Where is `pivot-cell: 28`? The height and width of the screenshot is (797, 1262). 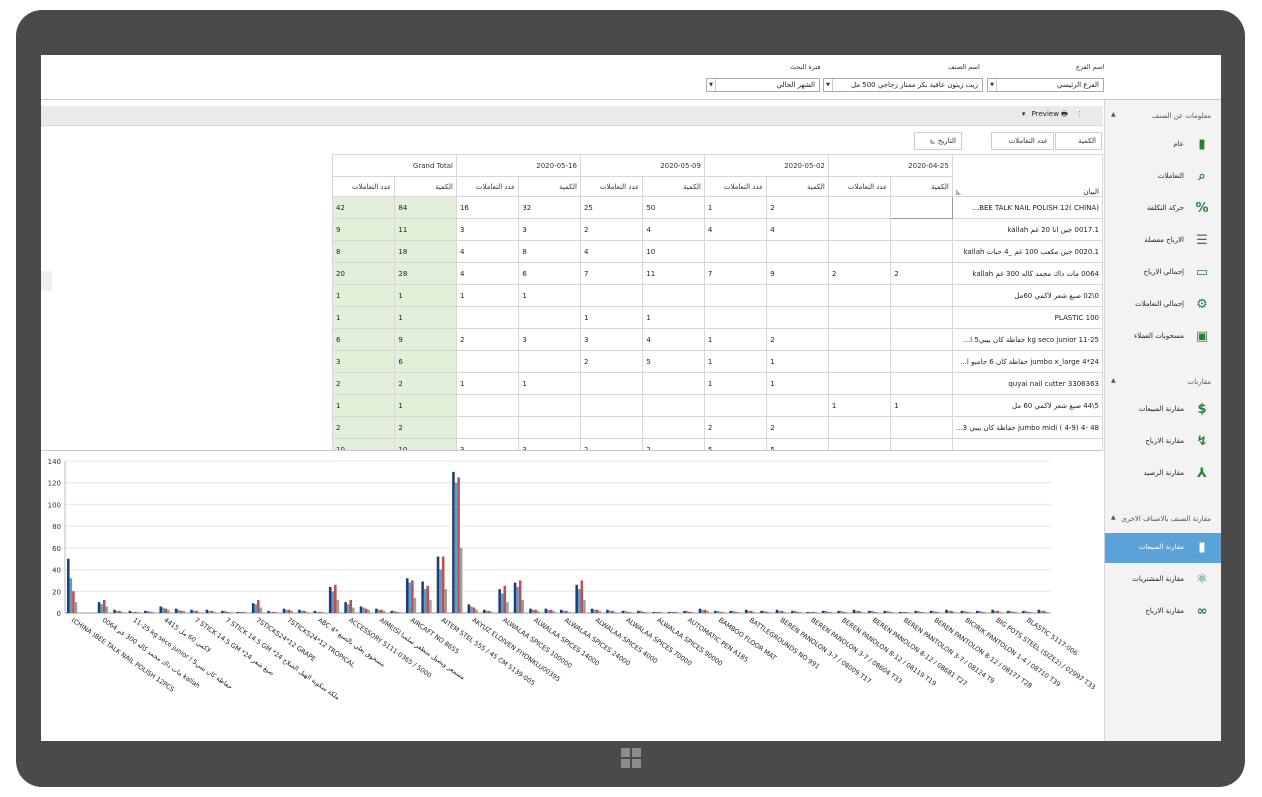
pivot-cell: 28 is located at coordinates (425, 273).